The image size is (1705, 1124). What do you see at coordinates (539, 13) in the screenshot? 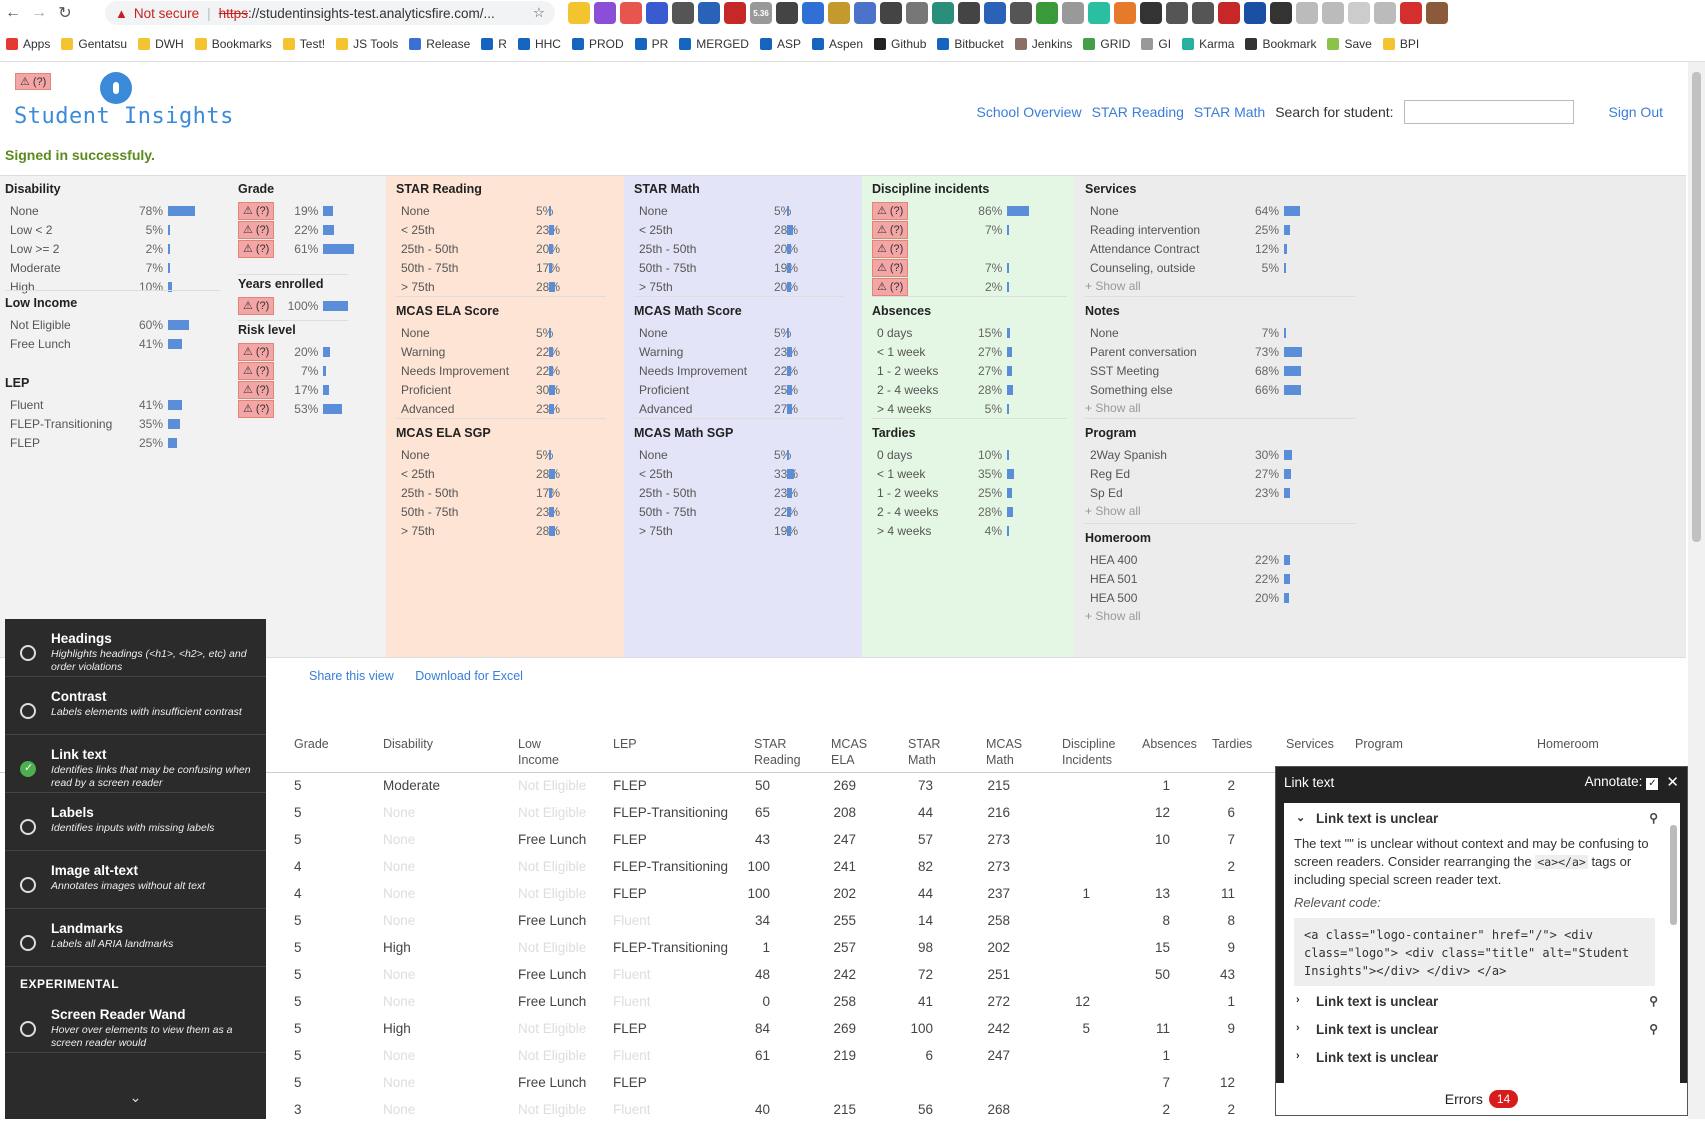
I see `bookmark-star-icon: ☆` at bounding box center [539, 13].